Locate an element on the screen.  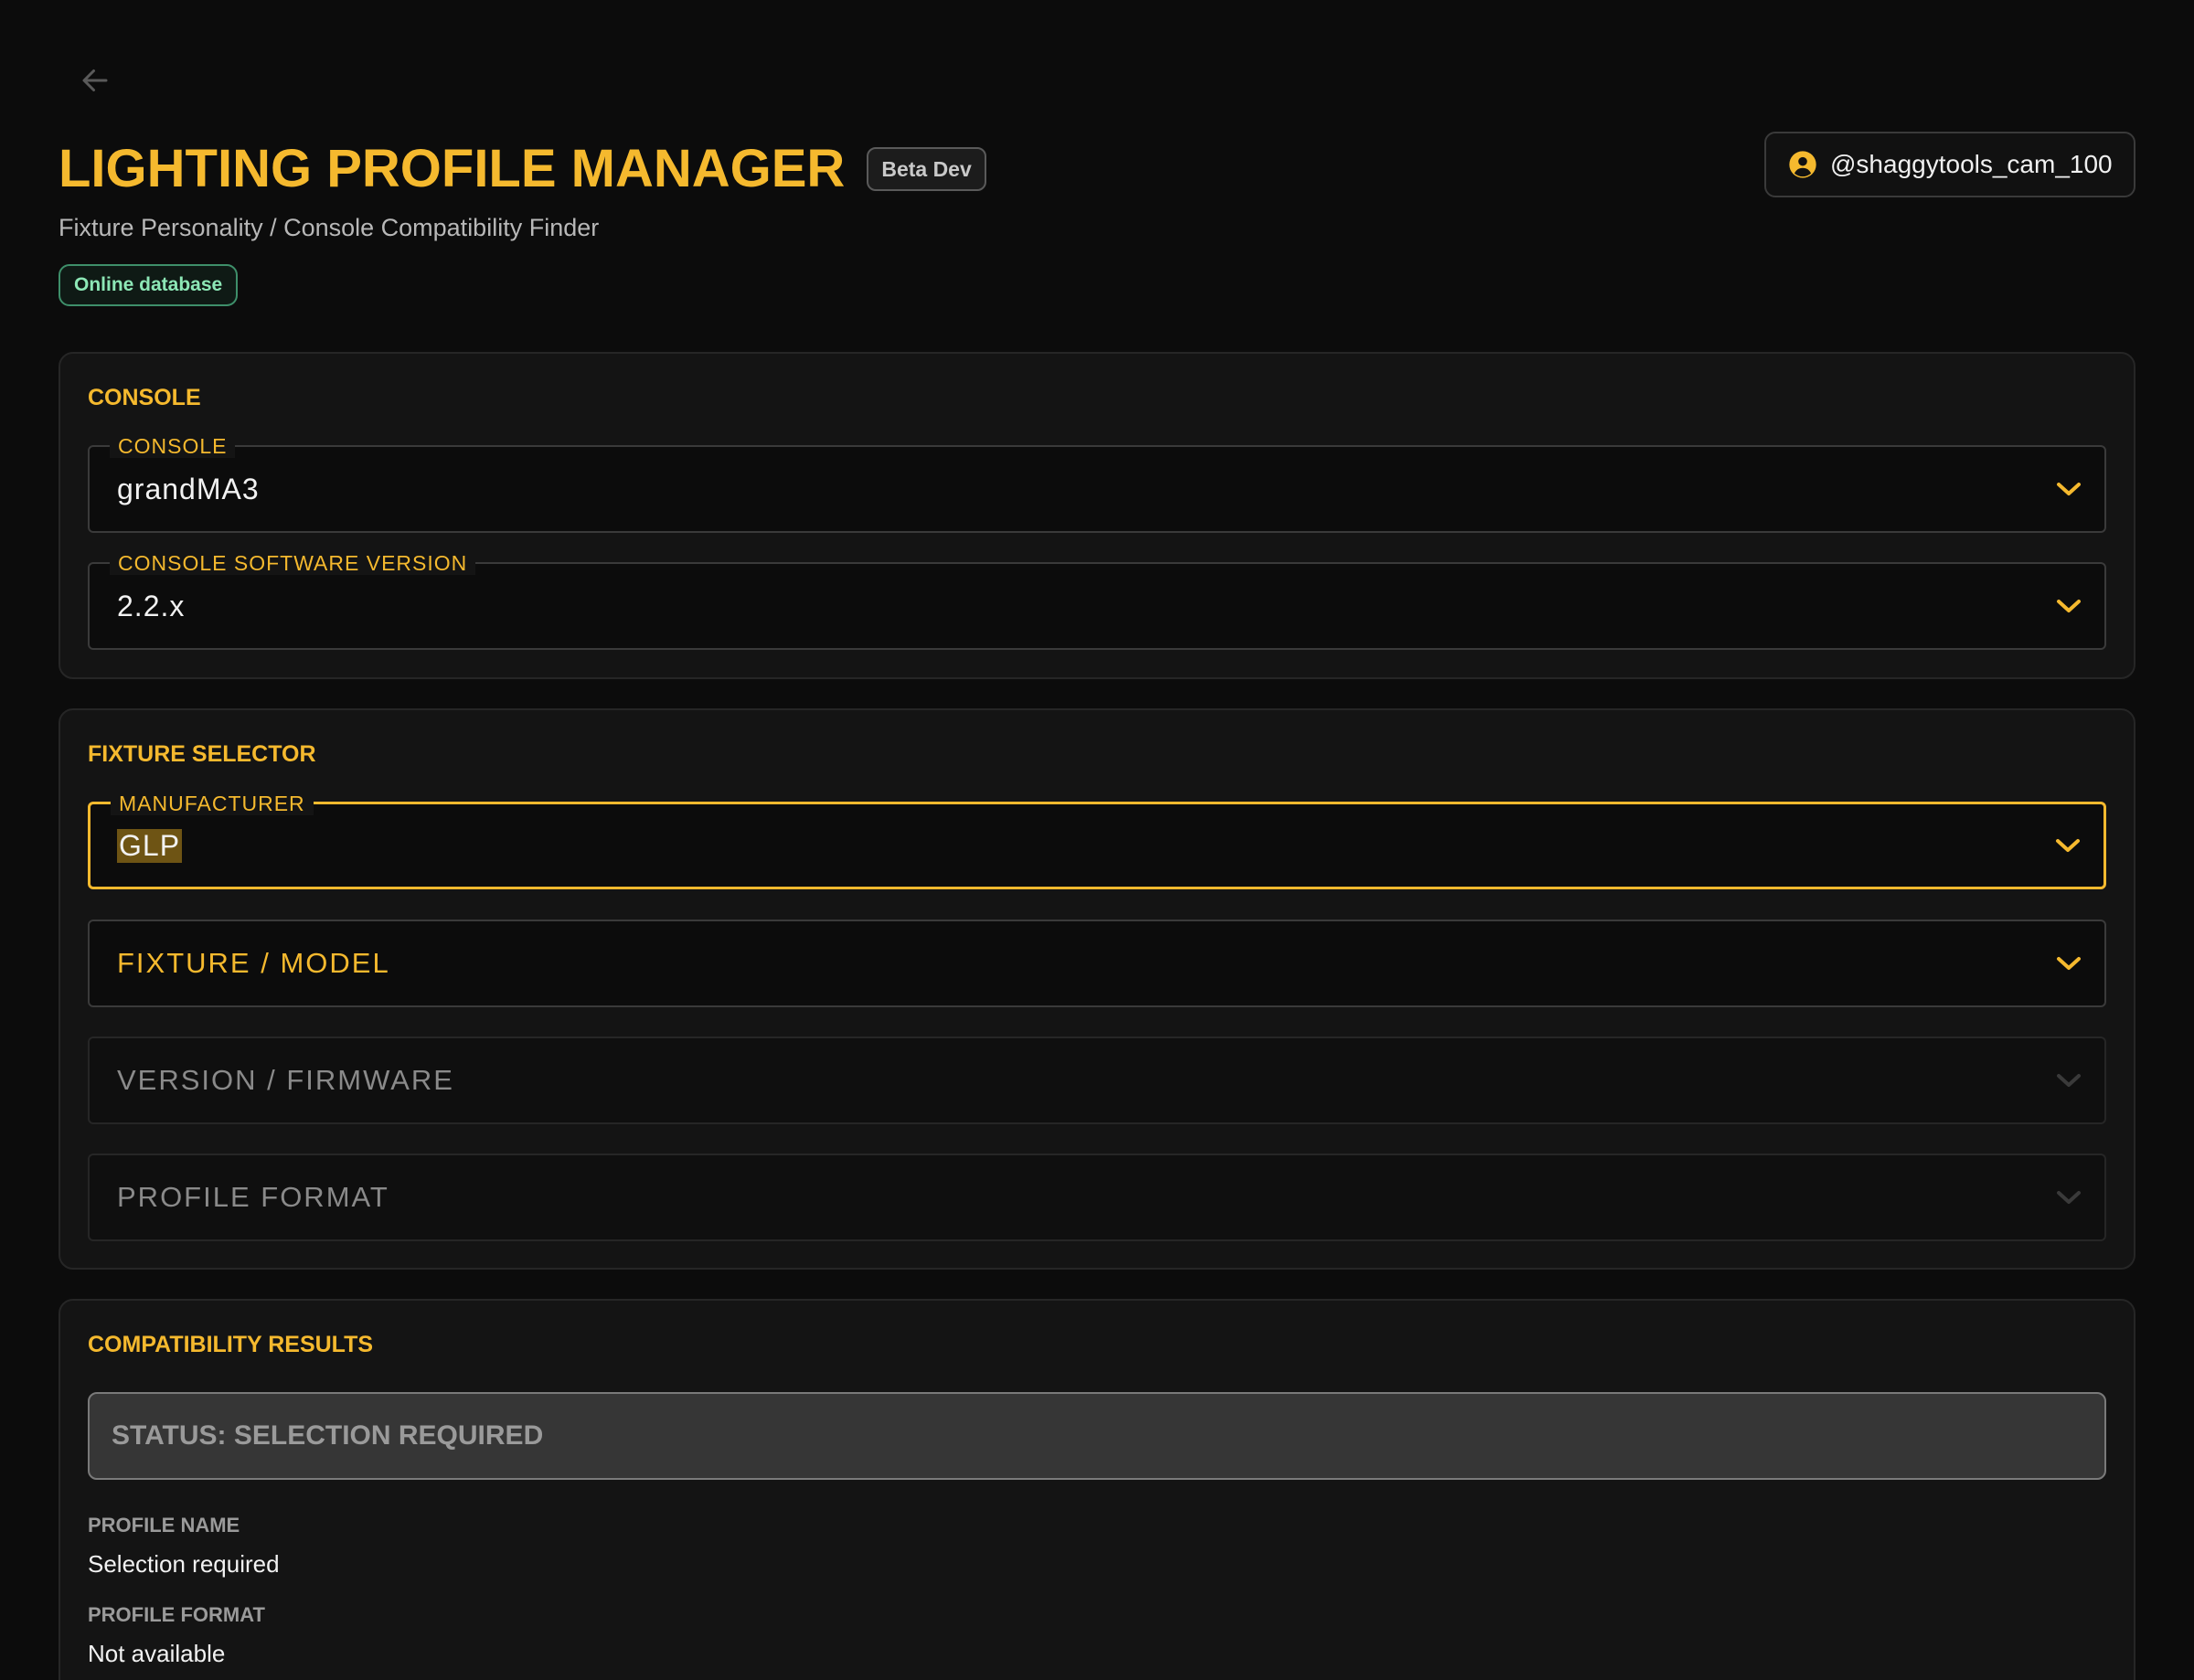
compatibility-status: STATUS: SELECTION REQUIRED is located at coordinates (1097, 1436).